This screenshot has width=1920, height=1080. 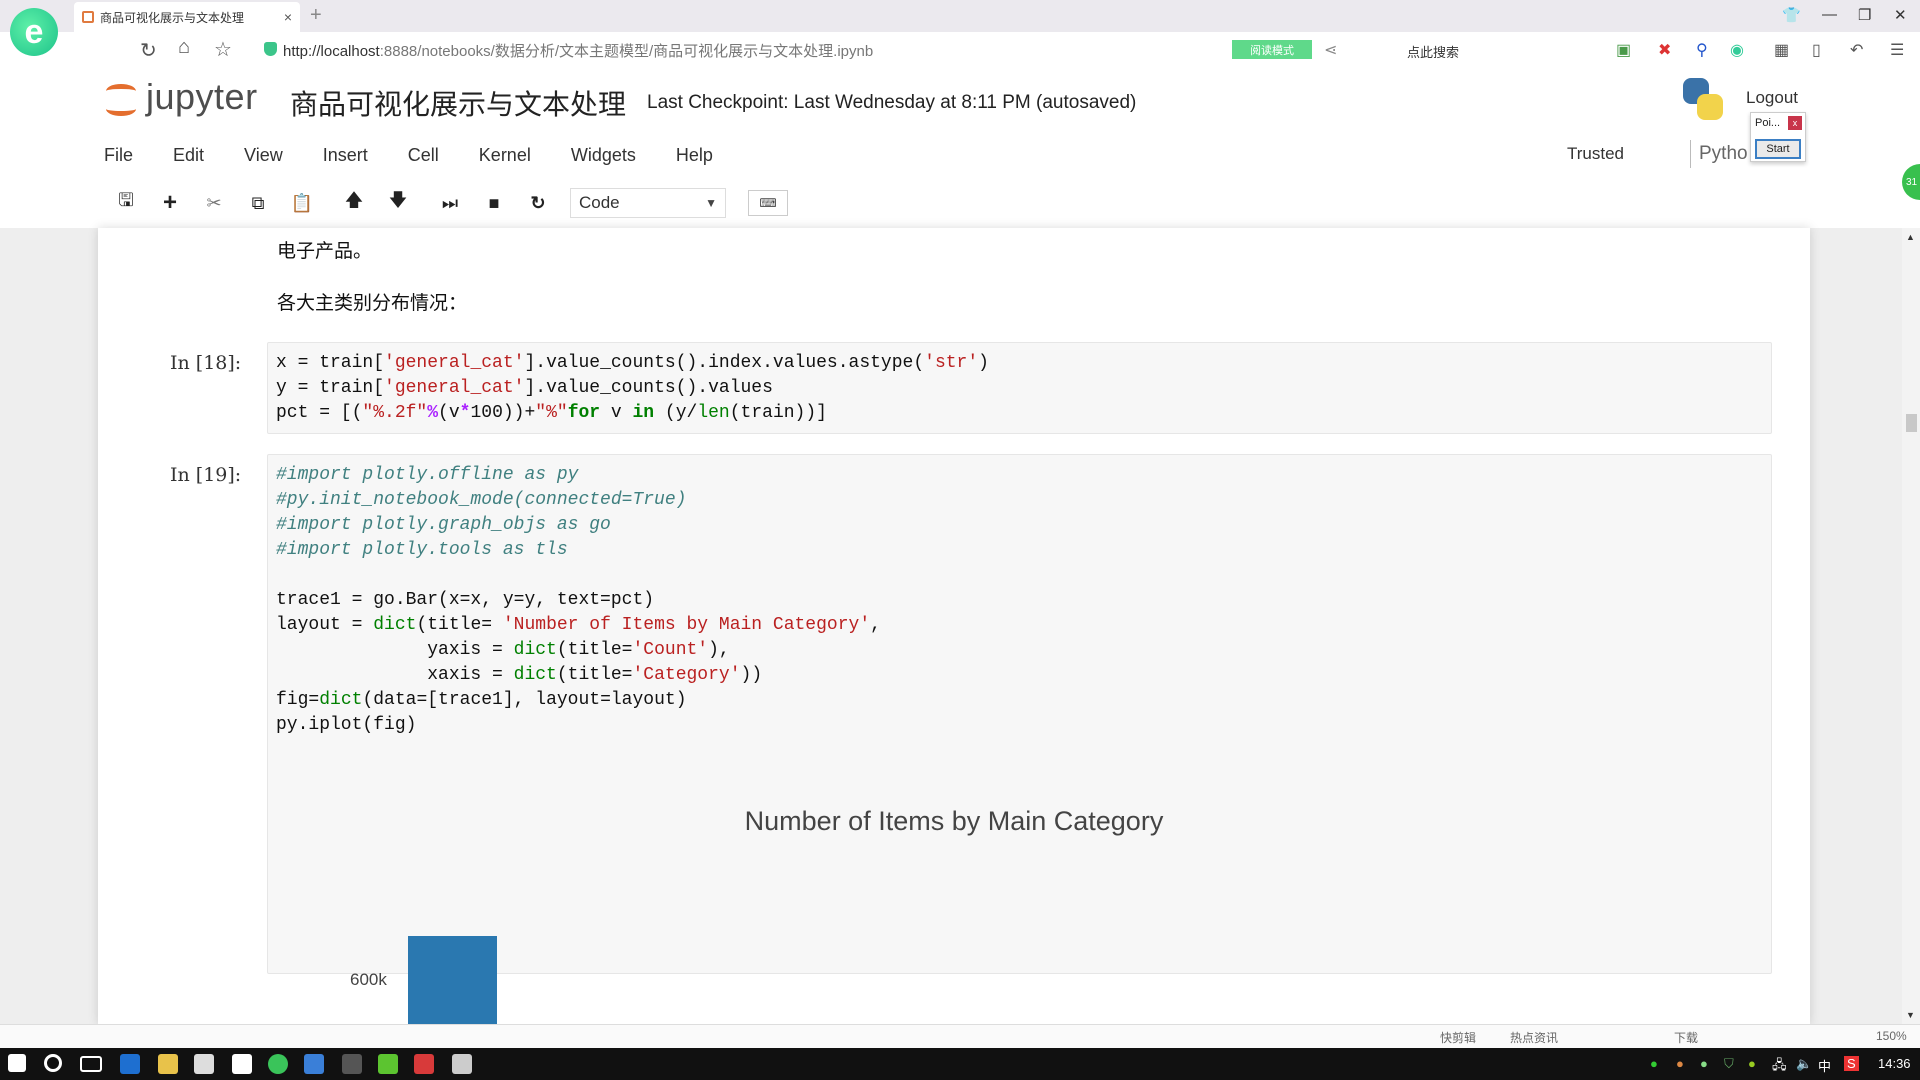 I want to click on scroll-down-icon: ▼, so click(x=1910, y=1015).